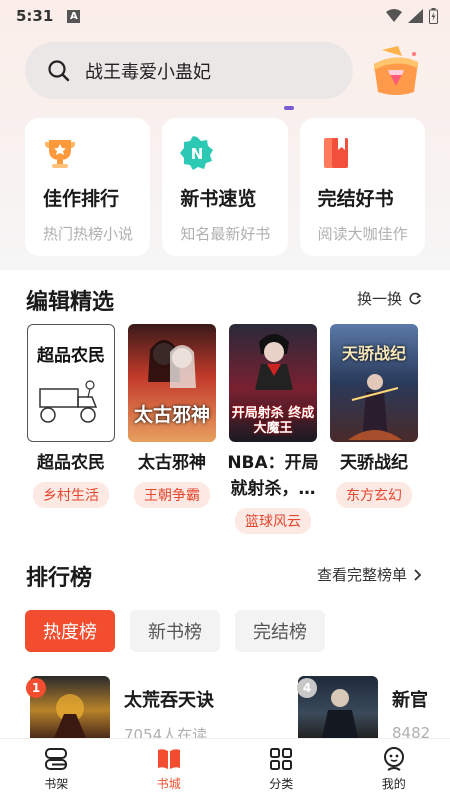 The width and height of the screenshot is (450, 800). What do you see at coordinates (218, 199) in the screenshot?
I see `feature-card-title: 新书速览` at bounding box center [218, 199].